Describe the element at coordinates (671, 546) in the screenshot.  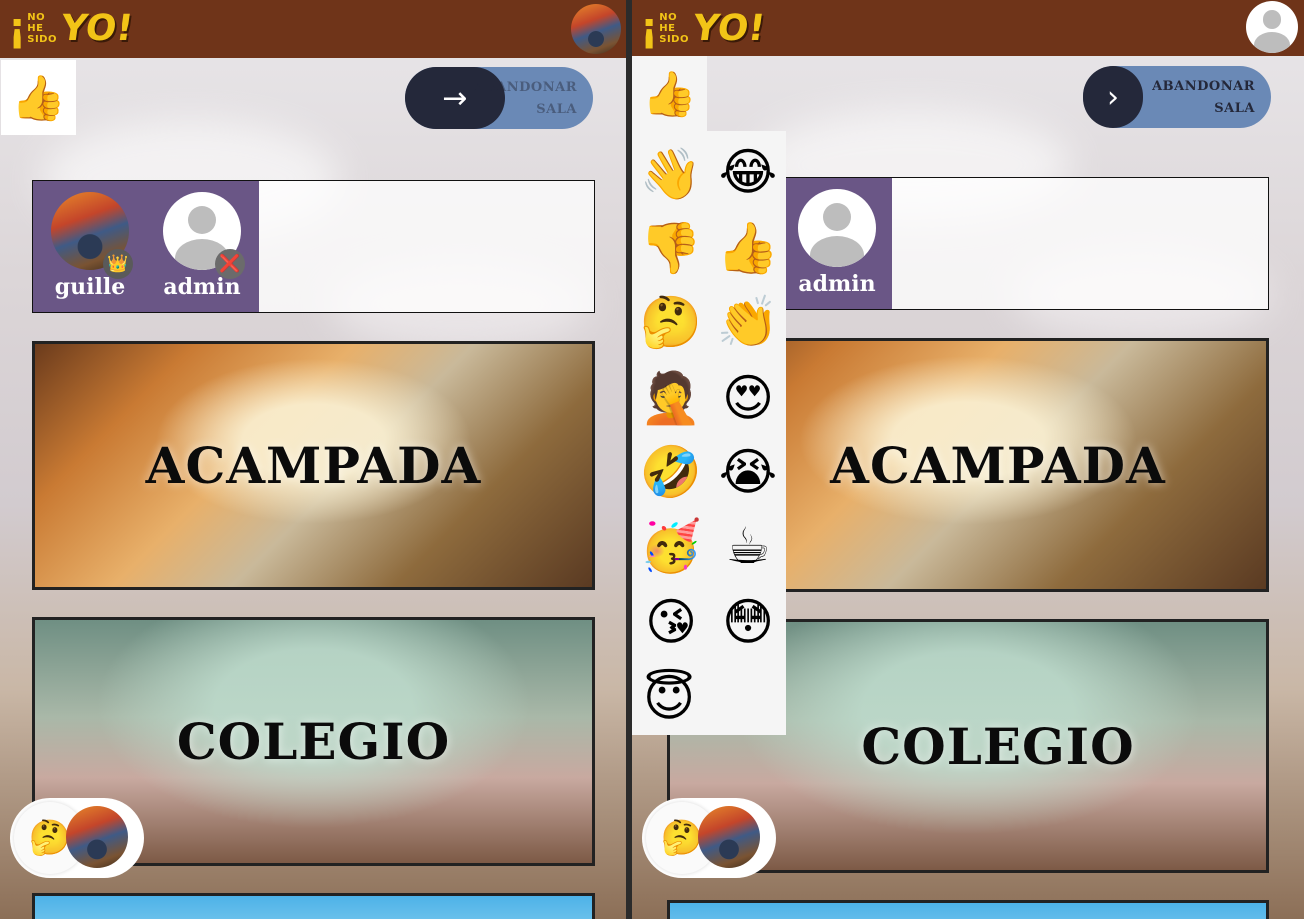
I see `party-face-icon: 🥳` at that location.